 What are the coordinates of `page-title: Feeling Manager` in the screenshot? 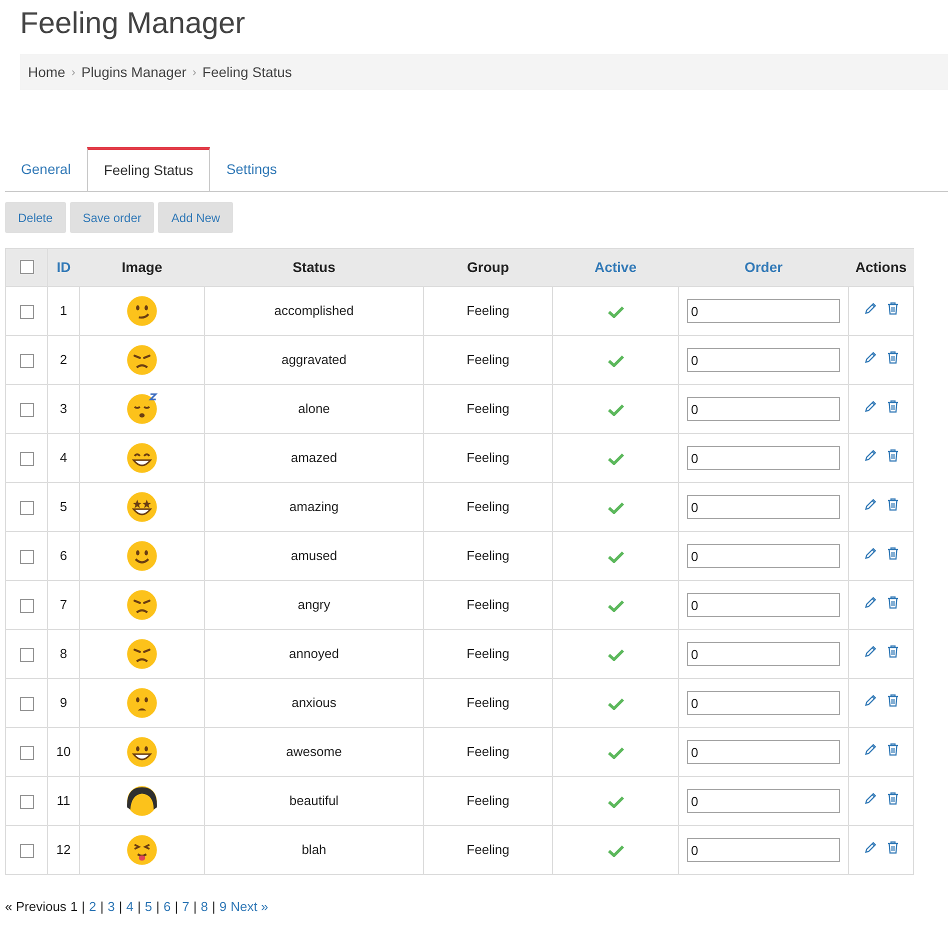 It's located at (133, 24).